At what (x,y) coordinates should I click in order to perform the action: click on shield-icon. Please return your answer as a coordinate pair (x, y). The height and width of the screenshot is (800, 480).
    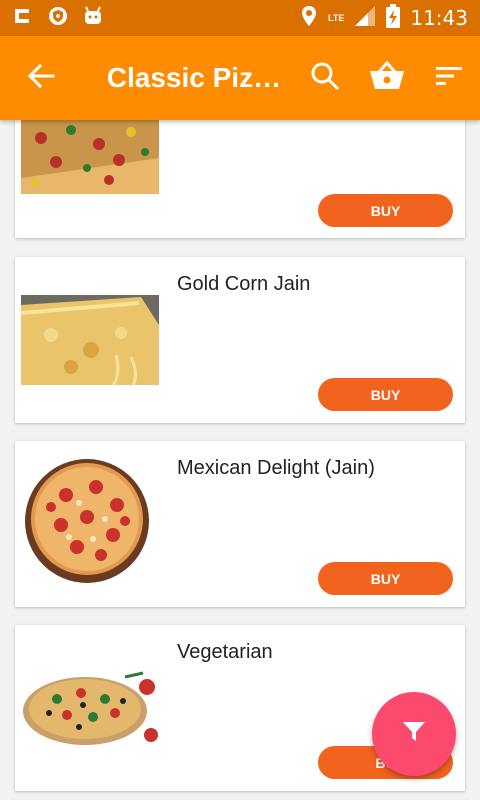
    Looking at the image, I should click on (58, 18).